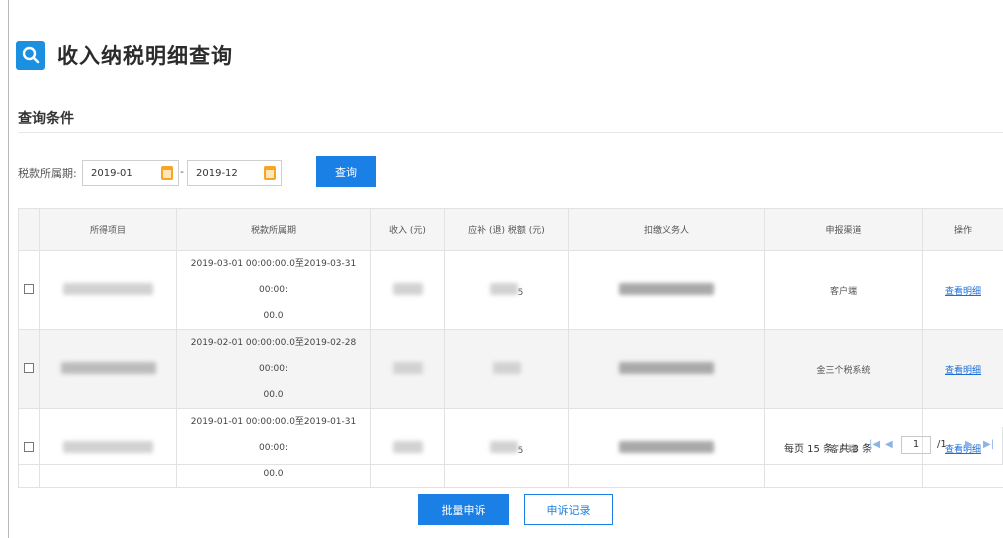 This screenshot has height=538, width=1003. Describe the element at coordinates (8, 269) in the screenshot. I see `left-border-rule` at that location.